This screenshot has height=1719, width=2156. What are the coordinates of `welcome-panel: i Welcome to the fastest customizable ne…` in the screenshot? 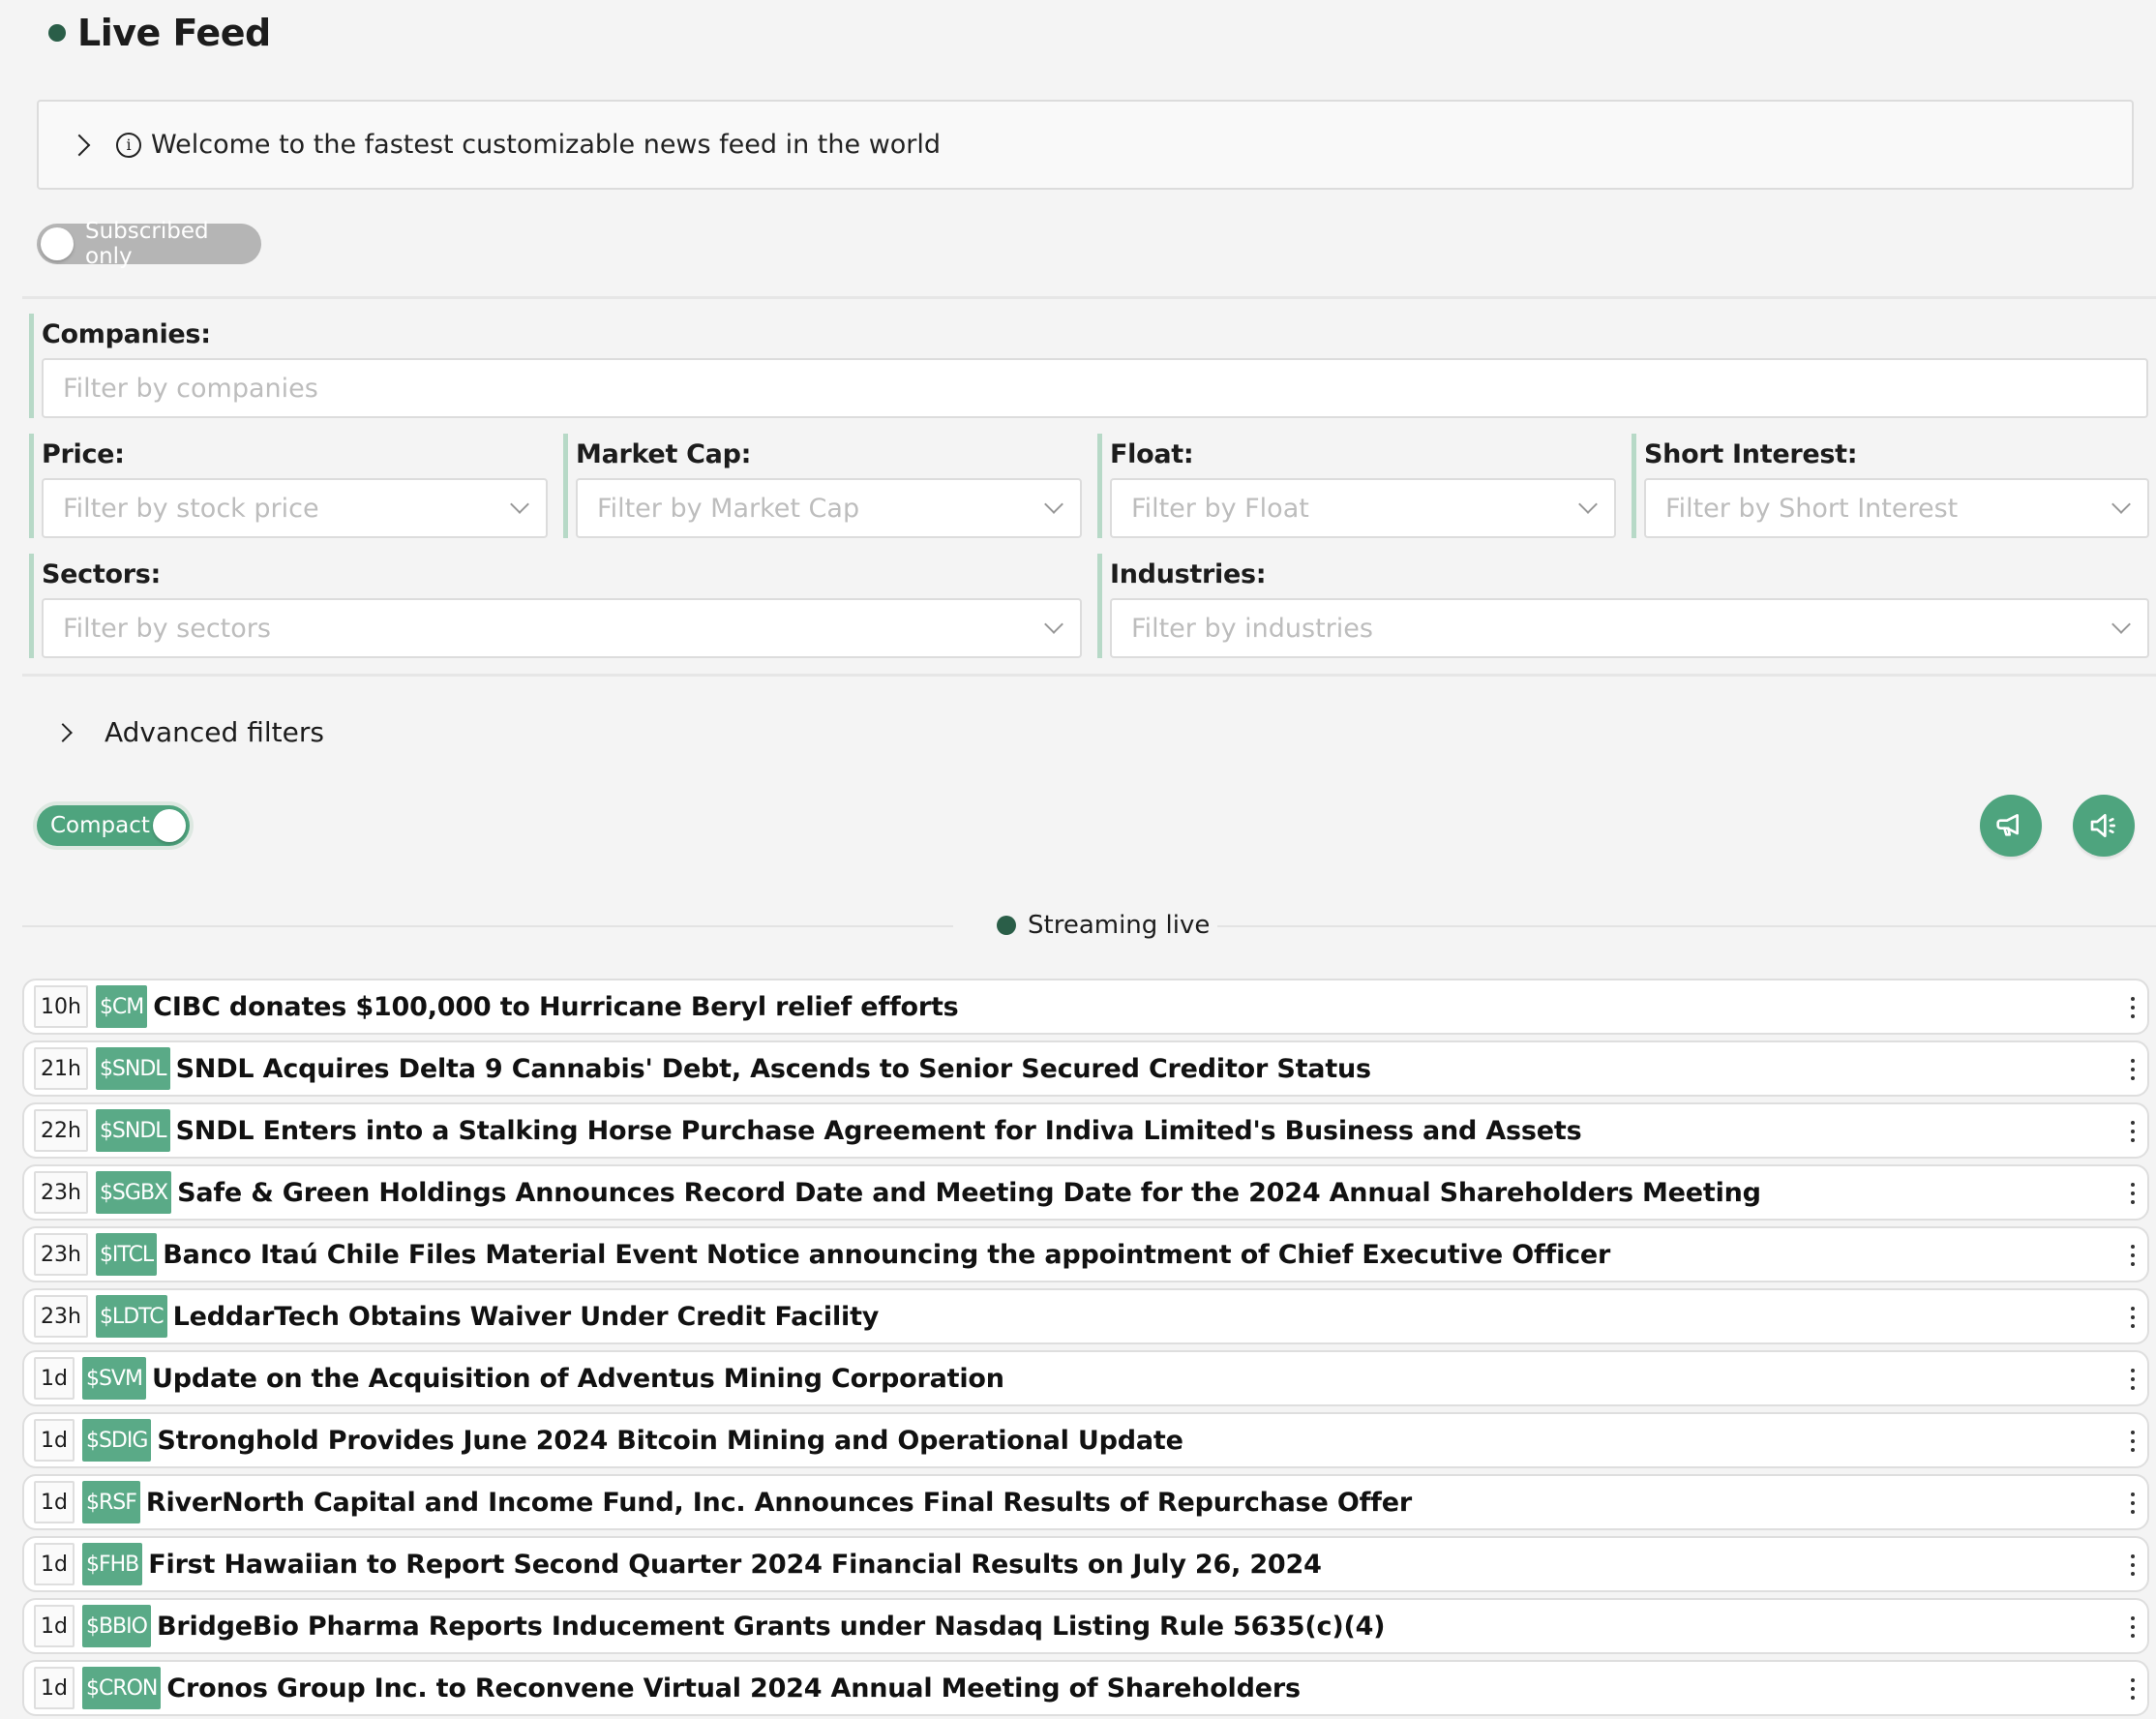 It's located at (1085, 145).